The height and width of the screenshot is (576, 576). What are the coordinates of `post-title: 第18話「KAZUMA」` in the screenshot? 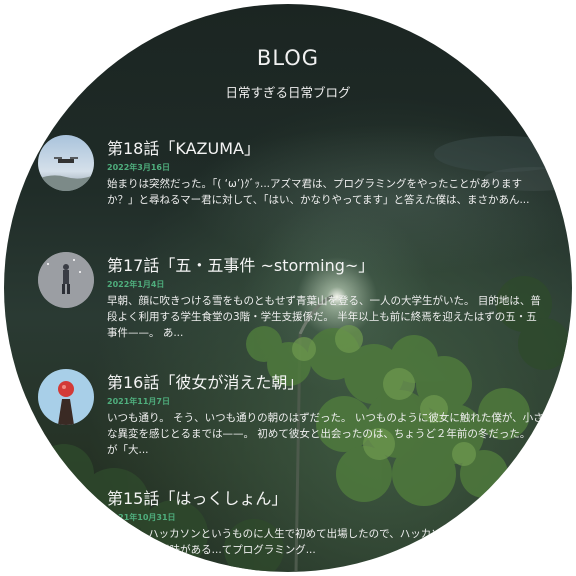 It's located at (183, 147).